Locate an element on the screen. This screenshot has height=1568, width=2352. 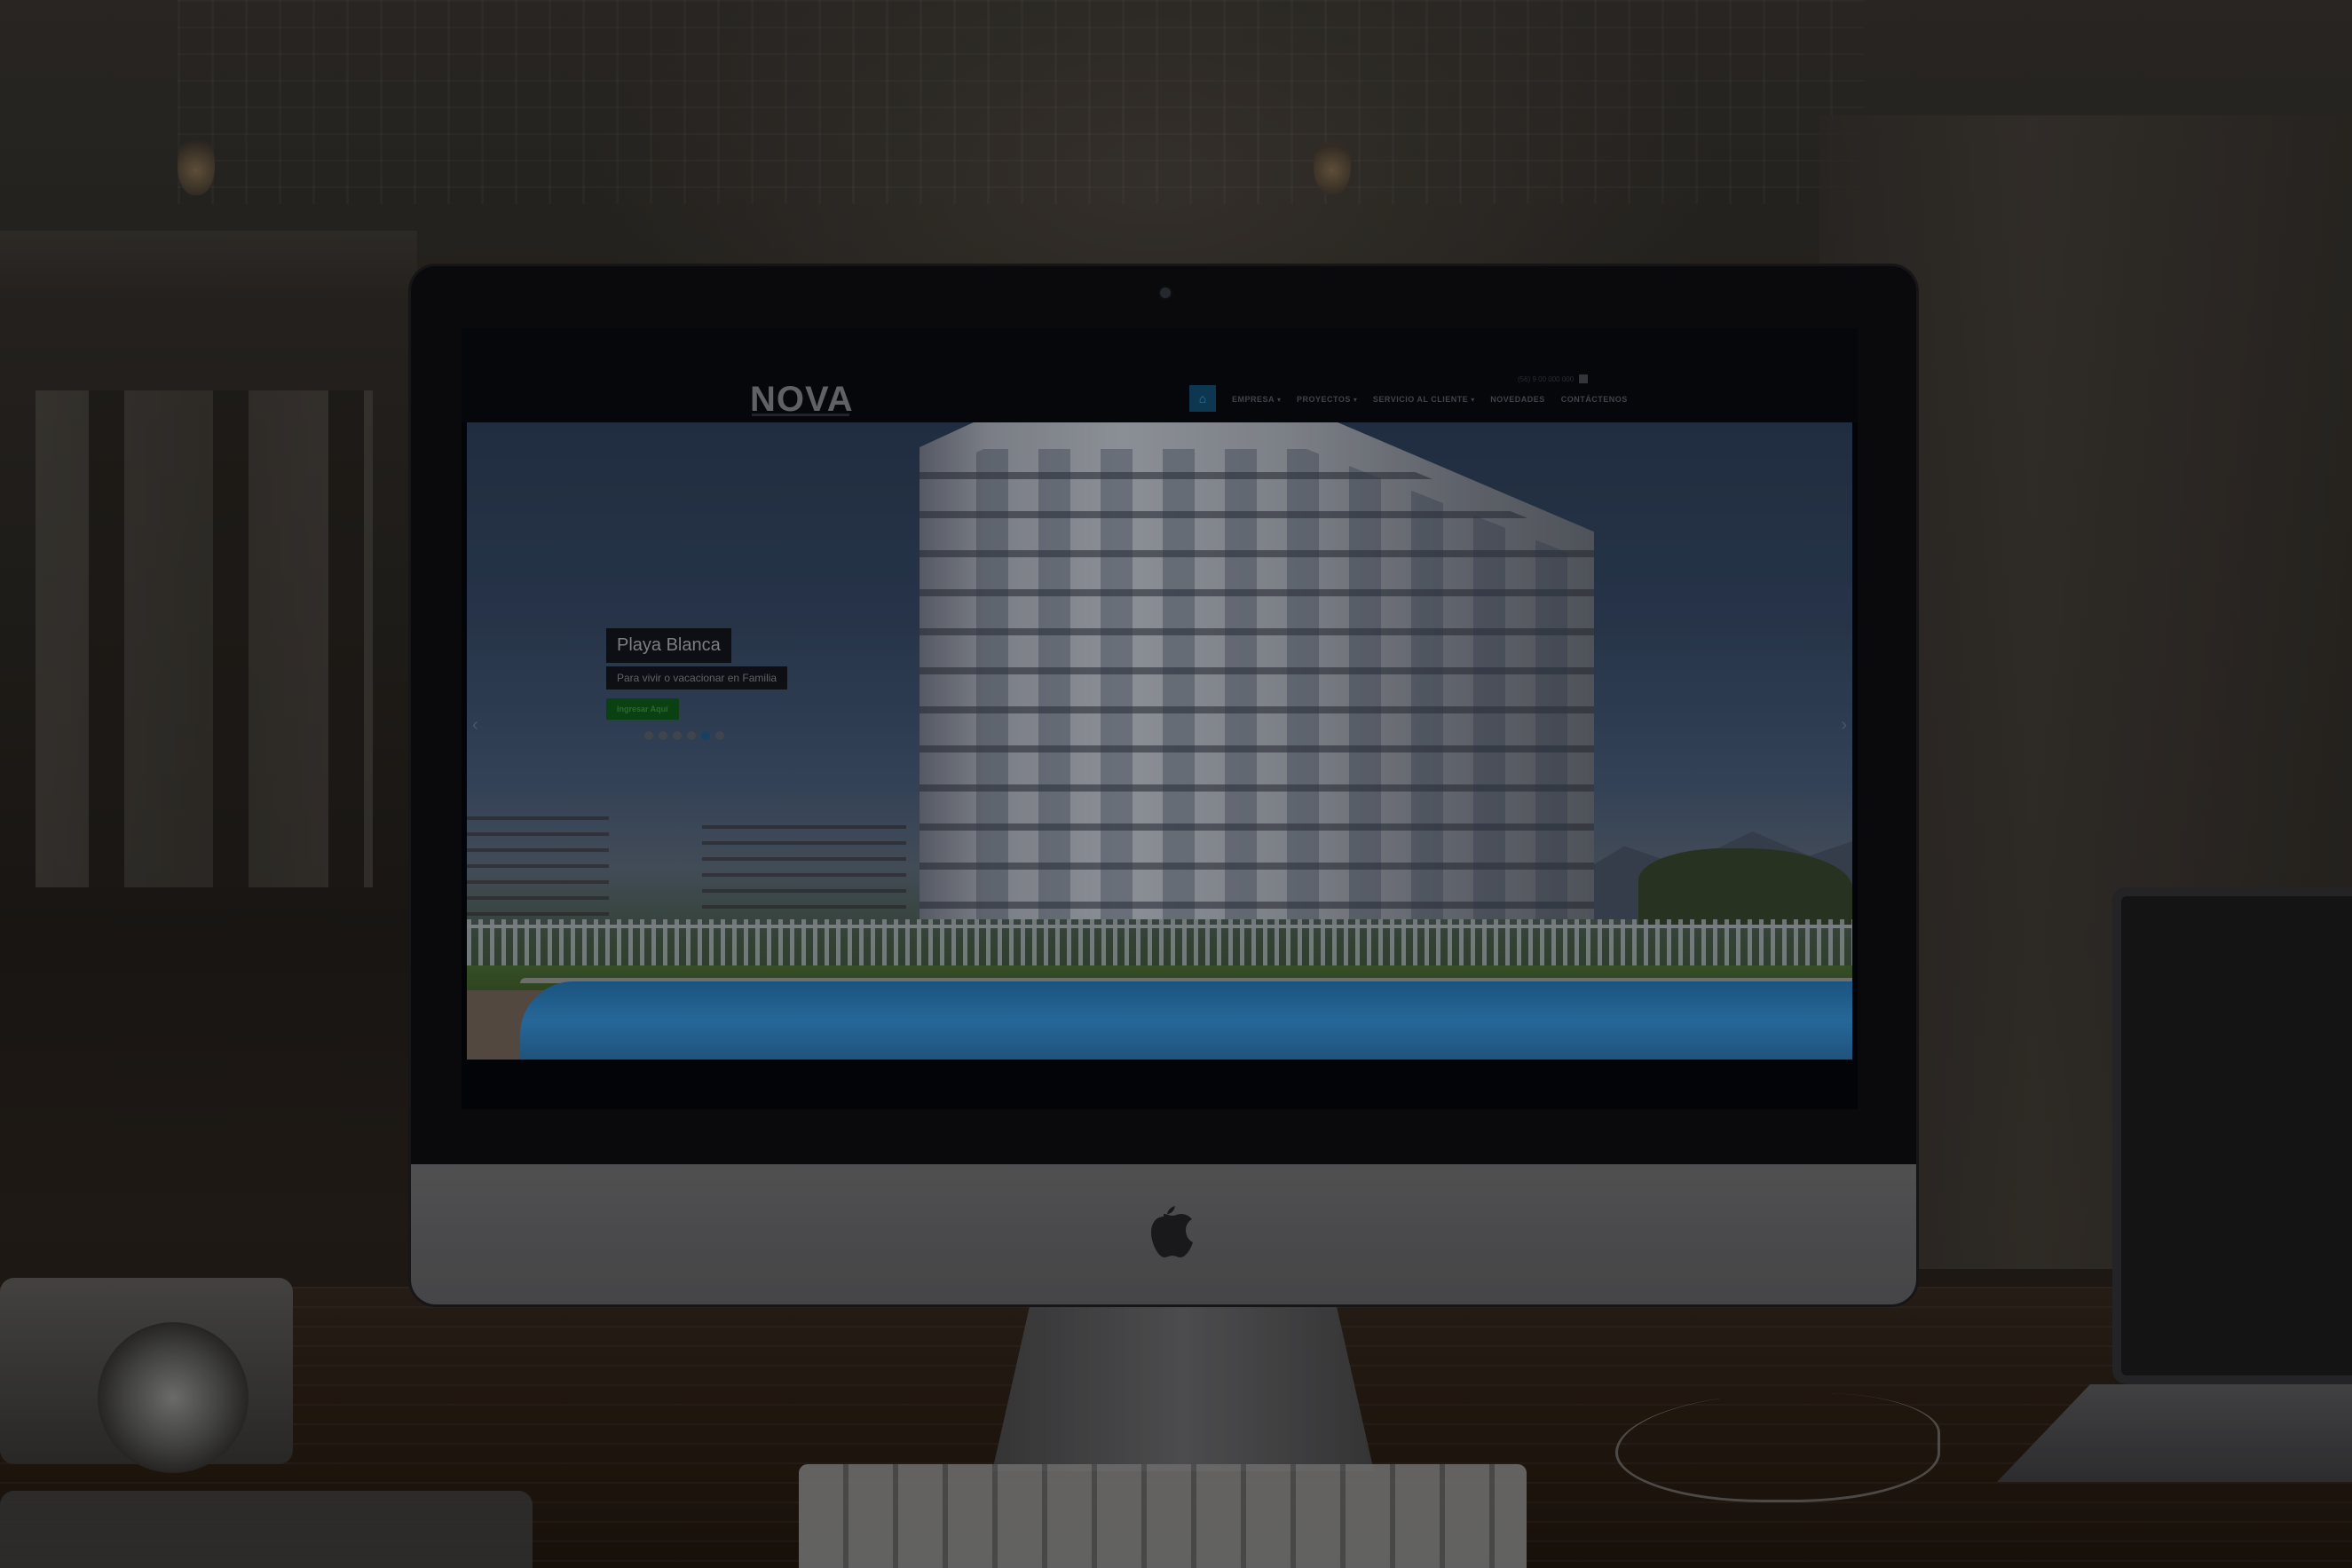
home-icon: ⌂ is located at coordinates (1202, 399).